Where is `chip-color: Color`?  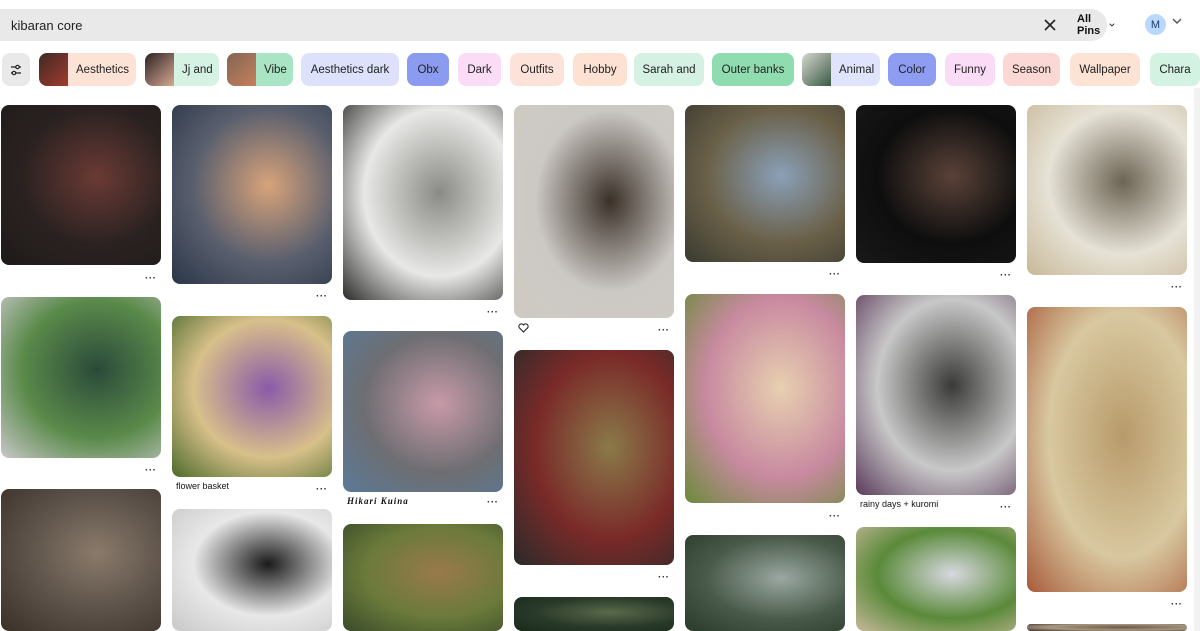
chip-color: Color is located at coordinates (912, 69).